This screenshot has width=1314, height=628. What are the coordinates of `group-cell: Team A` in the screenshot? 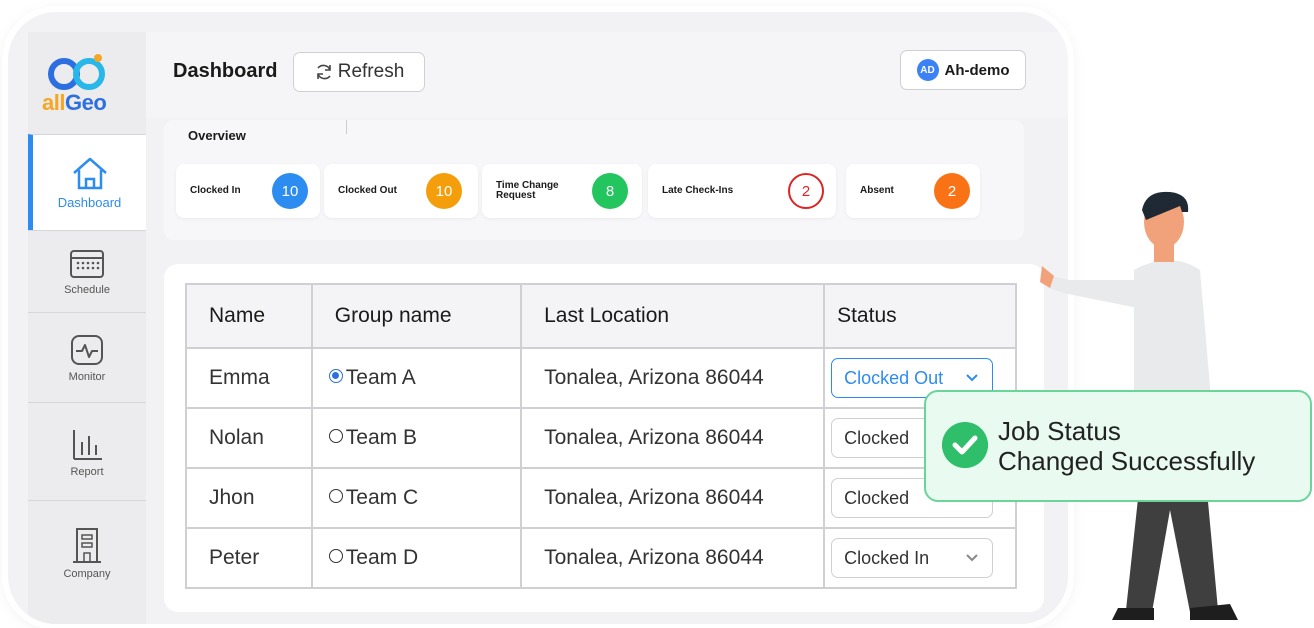 It's located at (416, 378).